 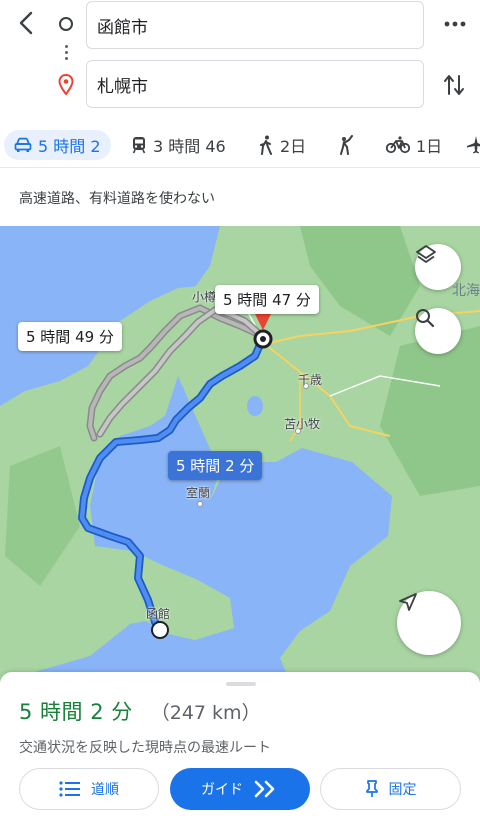 What do you see at coordinates (222, 790) in the screenshot?
I see `guide-button-label: ガイド` at bounding box center [222, 790].